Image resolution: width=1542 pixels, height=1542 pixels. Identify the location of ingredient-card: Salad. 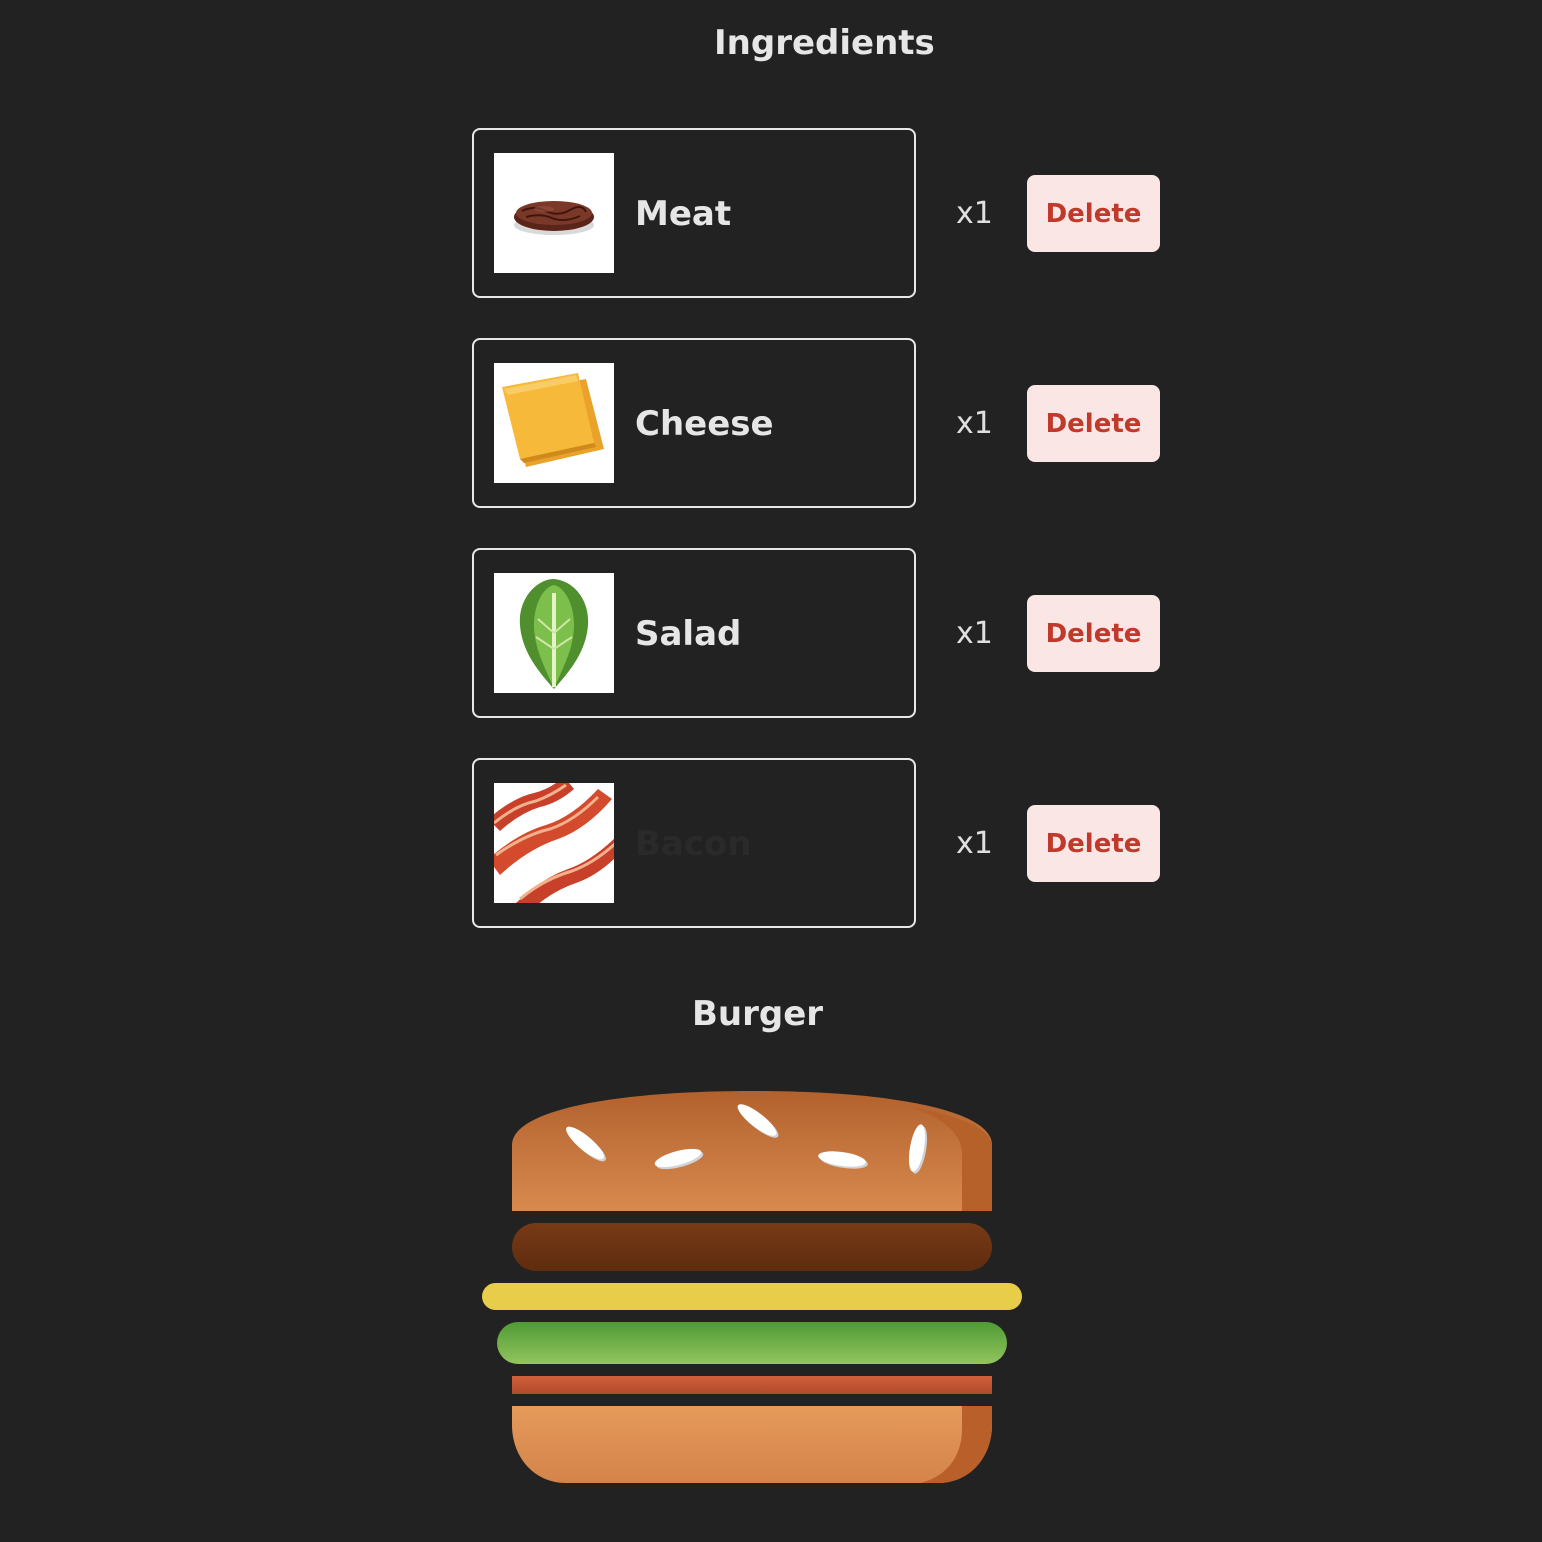
(694, 633).